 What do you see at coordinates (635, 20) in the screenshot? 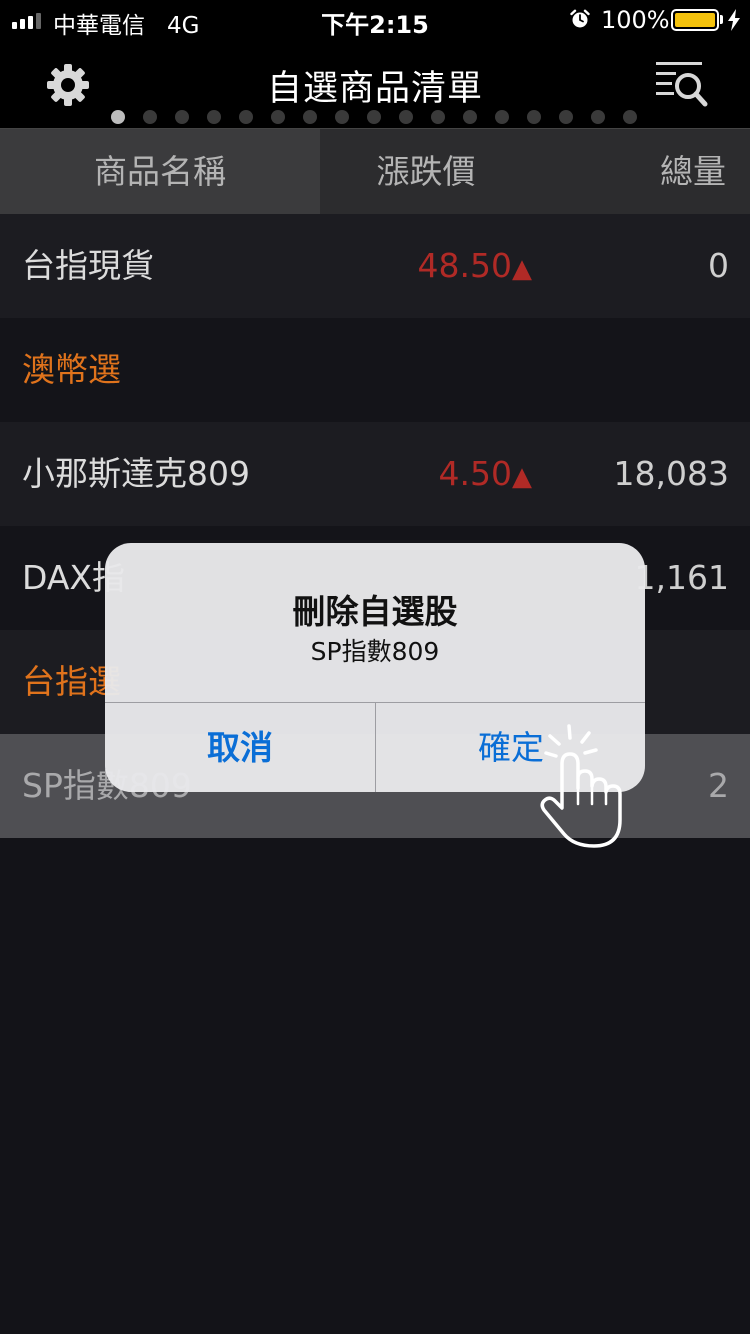
I see `battery-percent: 100%` at bounding box center [635, 20].